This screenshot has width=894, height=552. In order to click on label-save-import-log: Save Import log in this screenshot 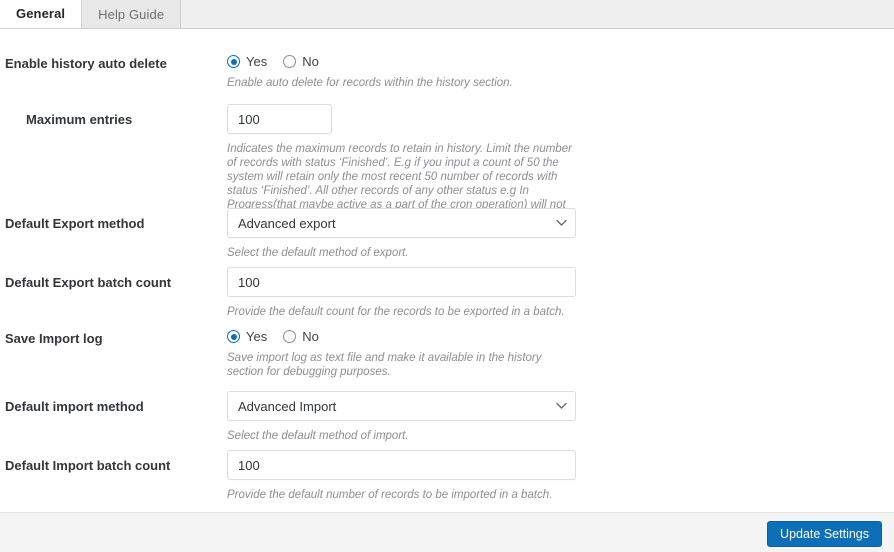, I will do `click(54, 338)`.